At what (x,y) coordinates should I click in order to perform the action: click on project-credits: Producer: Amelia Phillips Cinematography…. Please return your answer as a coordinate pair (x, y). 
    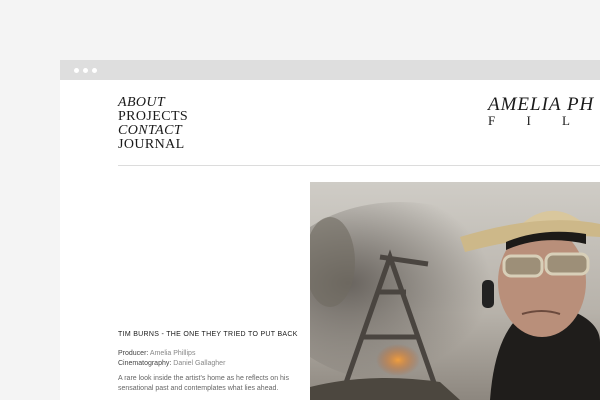
    Looking at the image, I should click on (171, 359).